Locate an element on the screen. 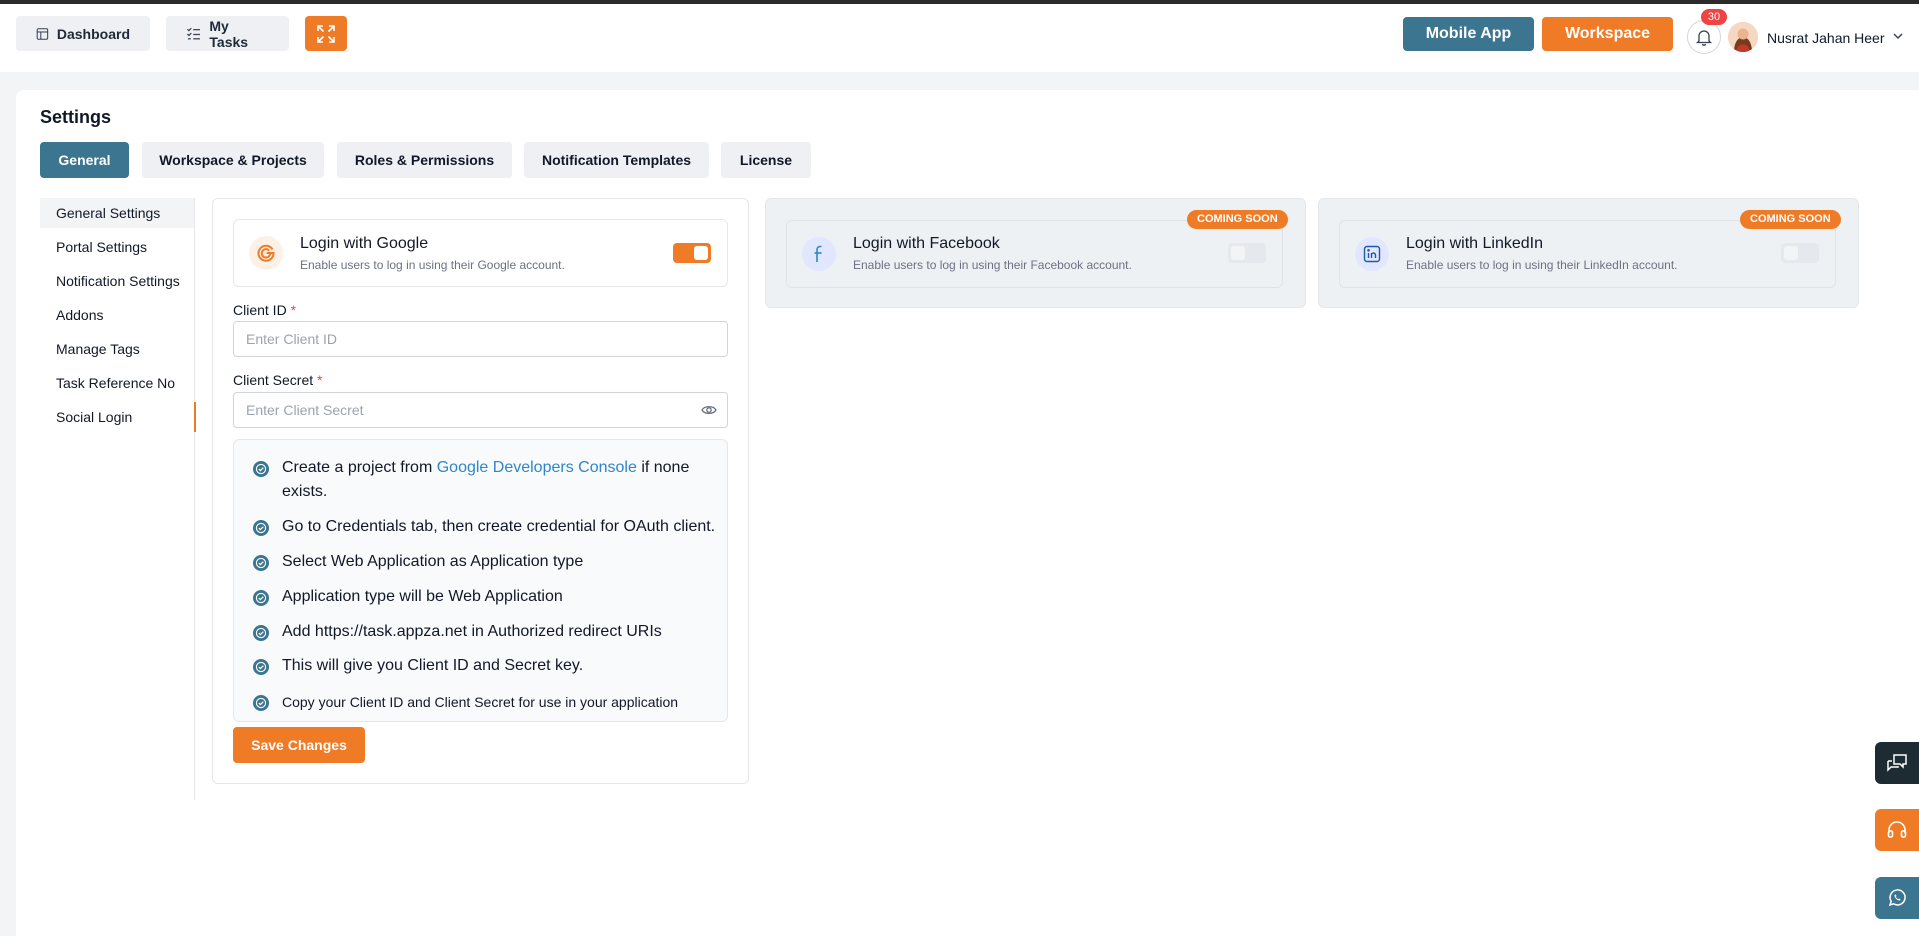 This screenshot has width=1919, height=936. whatsapp-icon is located at coordinates (1897, 898).